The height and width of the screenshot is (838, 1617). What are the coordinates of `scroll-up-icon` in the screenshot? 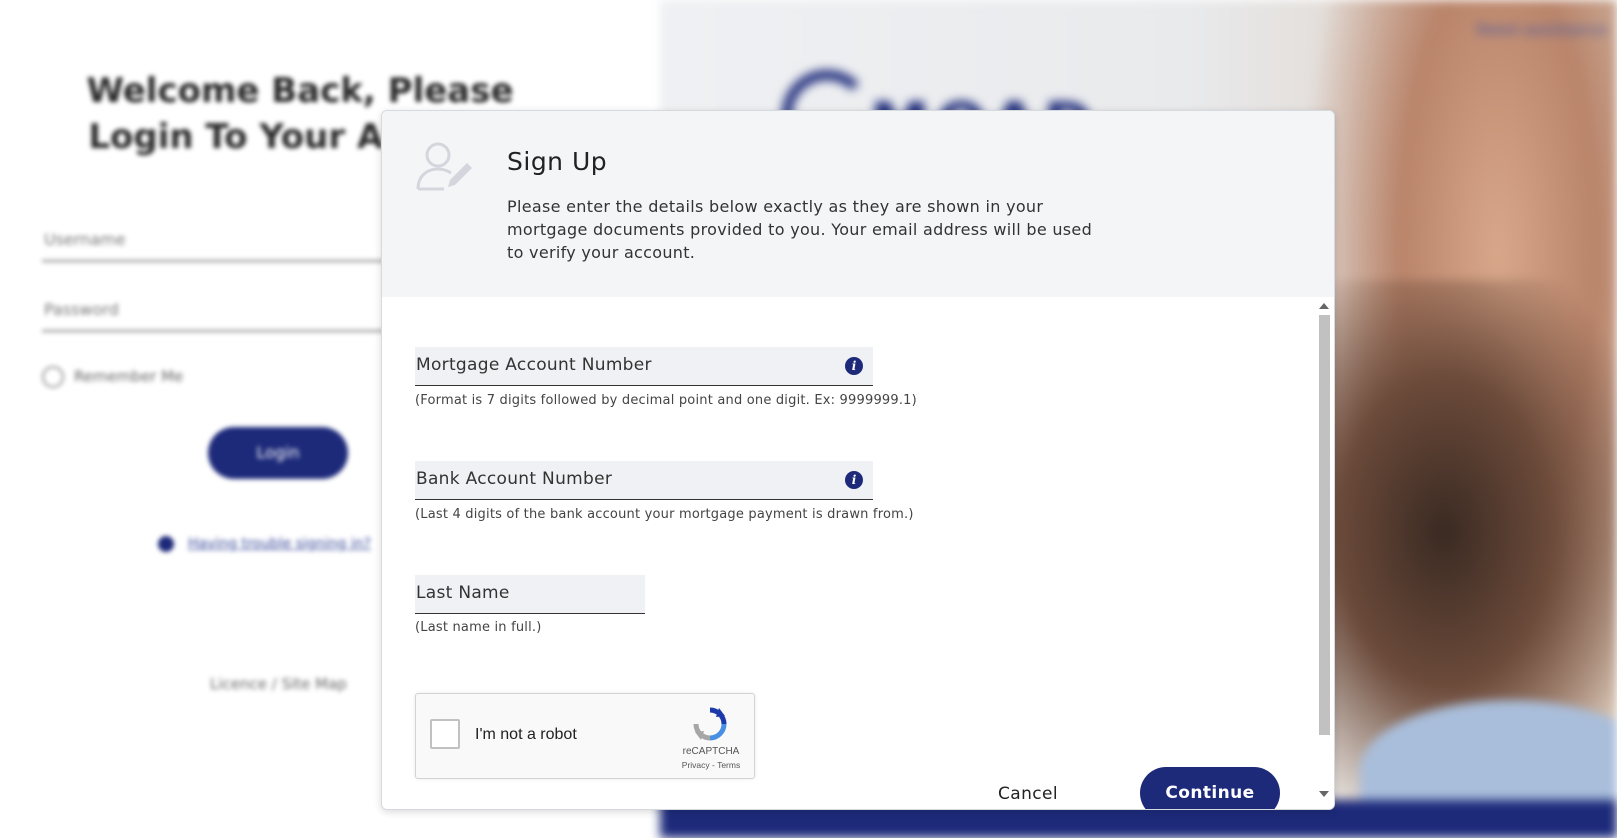 It's located at (1324, 306).